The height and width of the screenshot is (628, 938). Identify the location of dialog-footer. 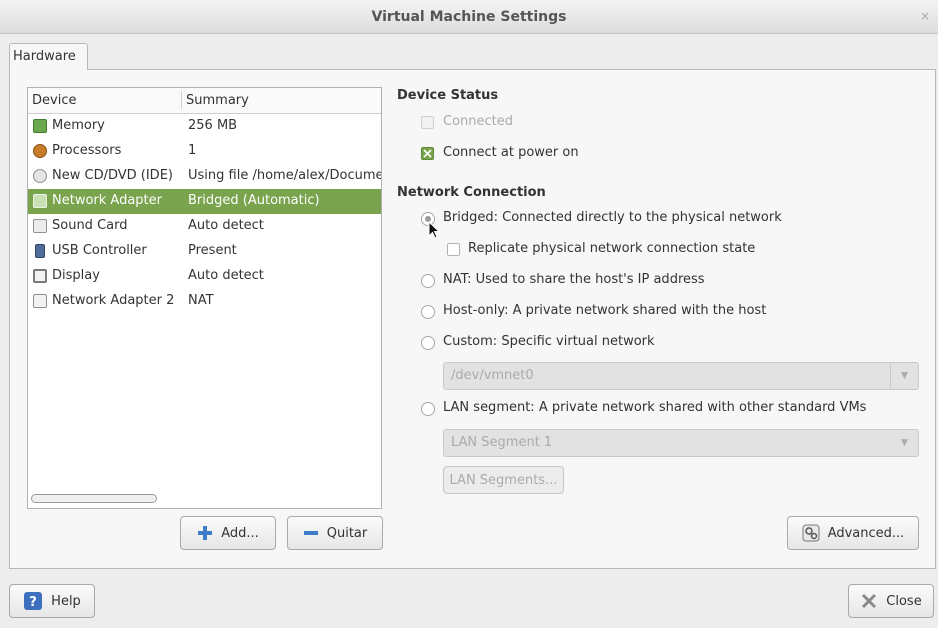
(469, 601).